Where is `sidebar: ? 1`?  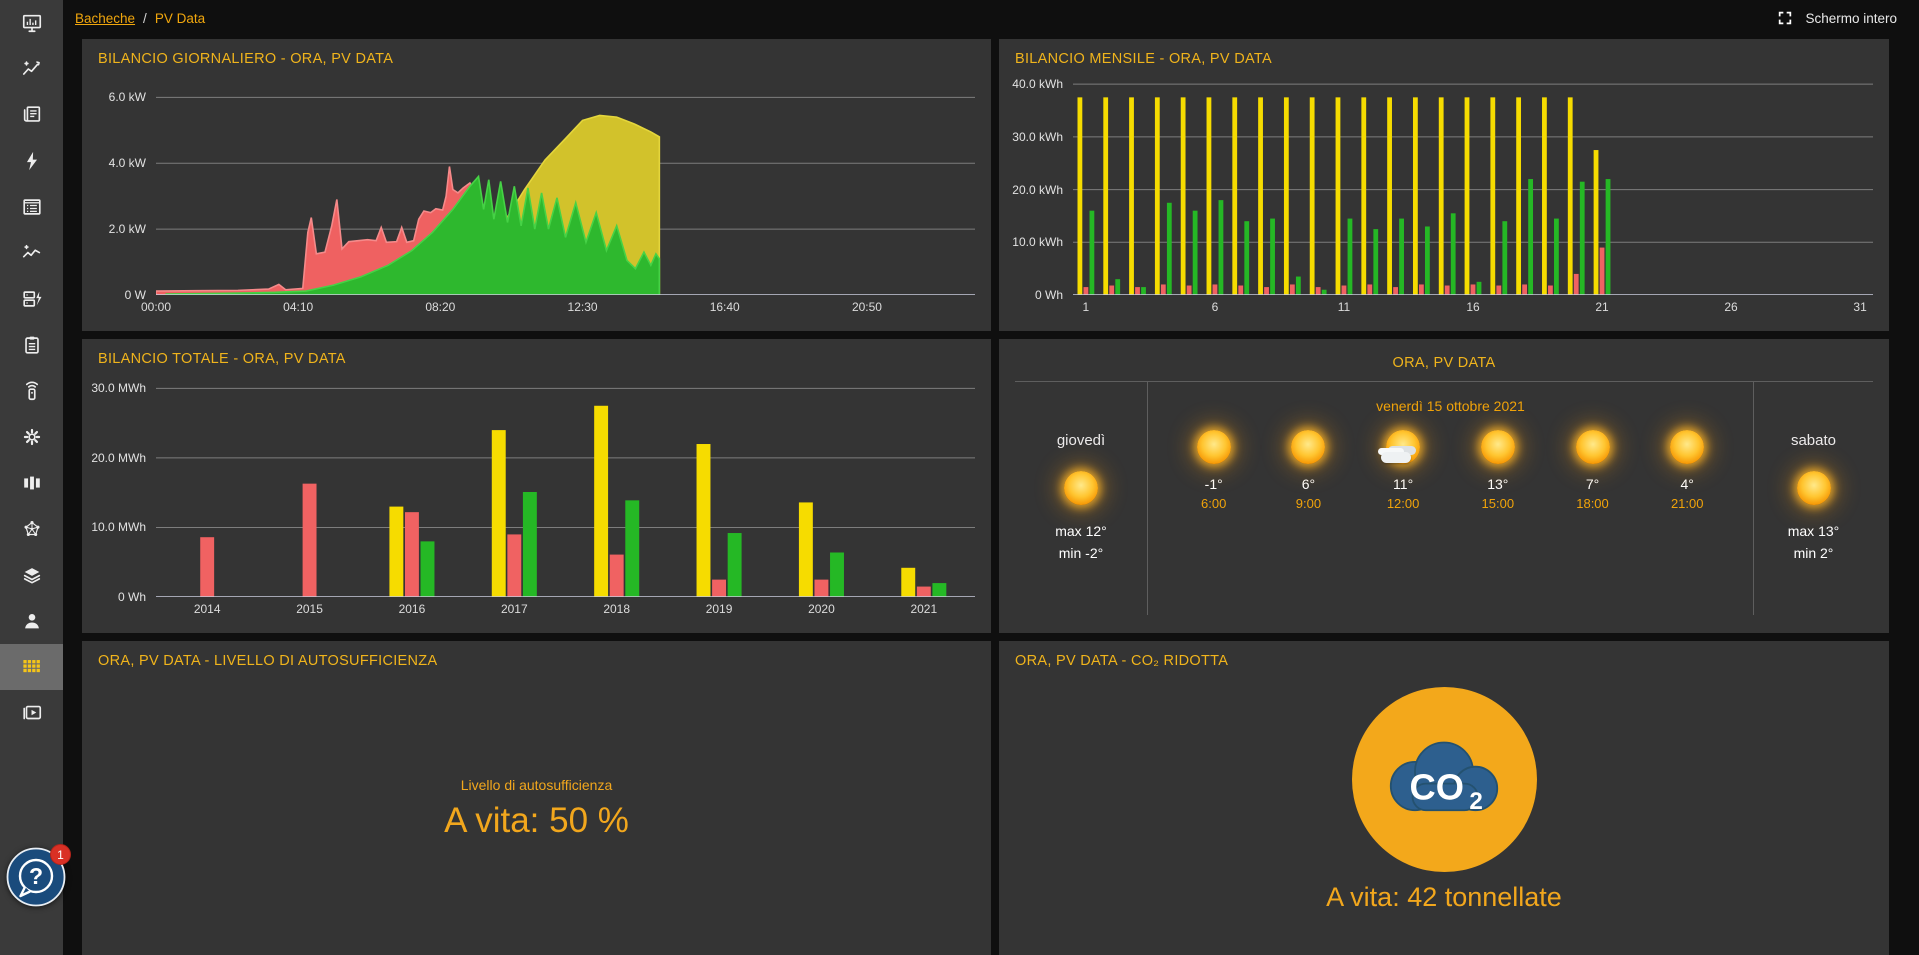 sidebar: ? 1 is located at coordinates (35, 477).